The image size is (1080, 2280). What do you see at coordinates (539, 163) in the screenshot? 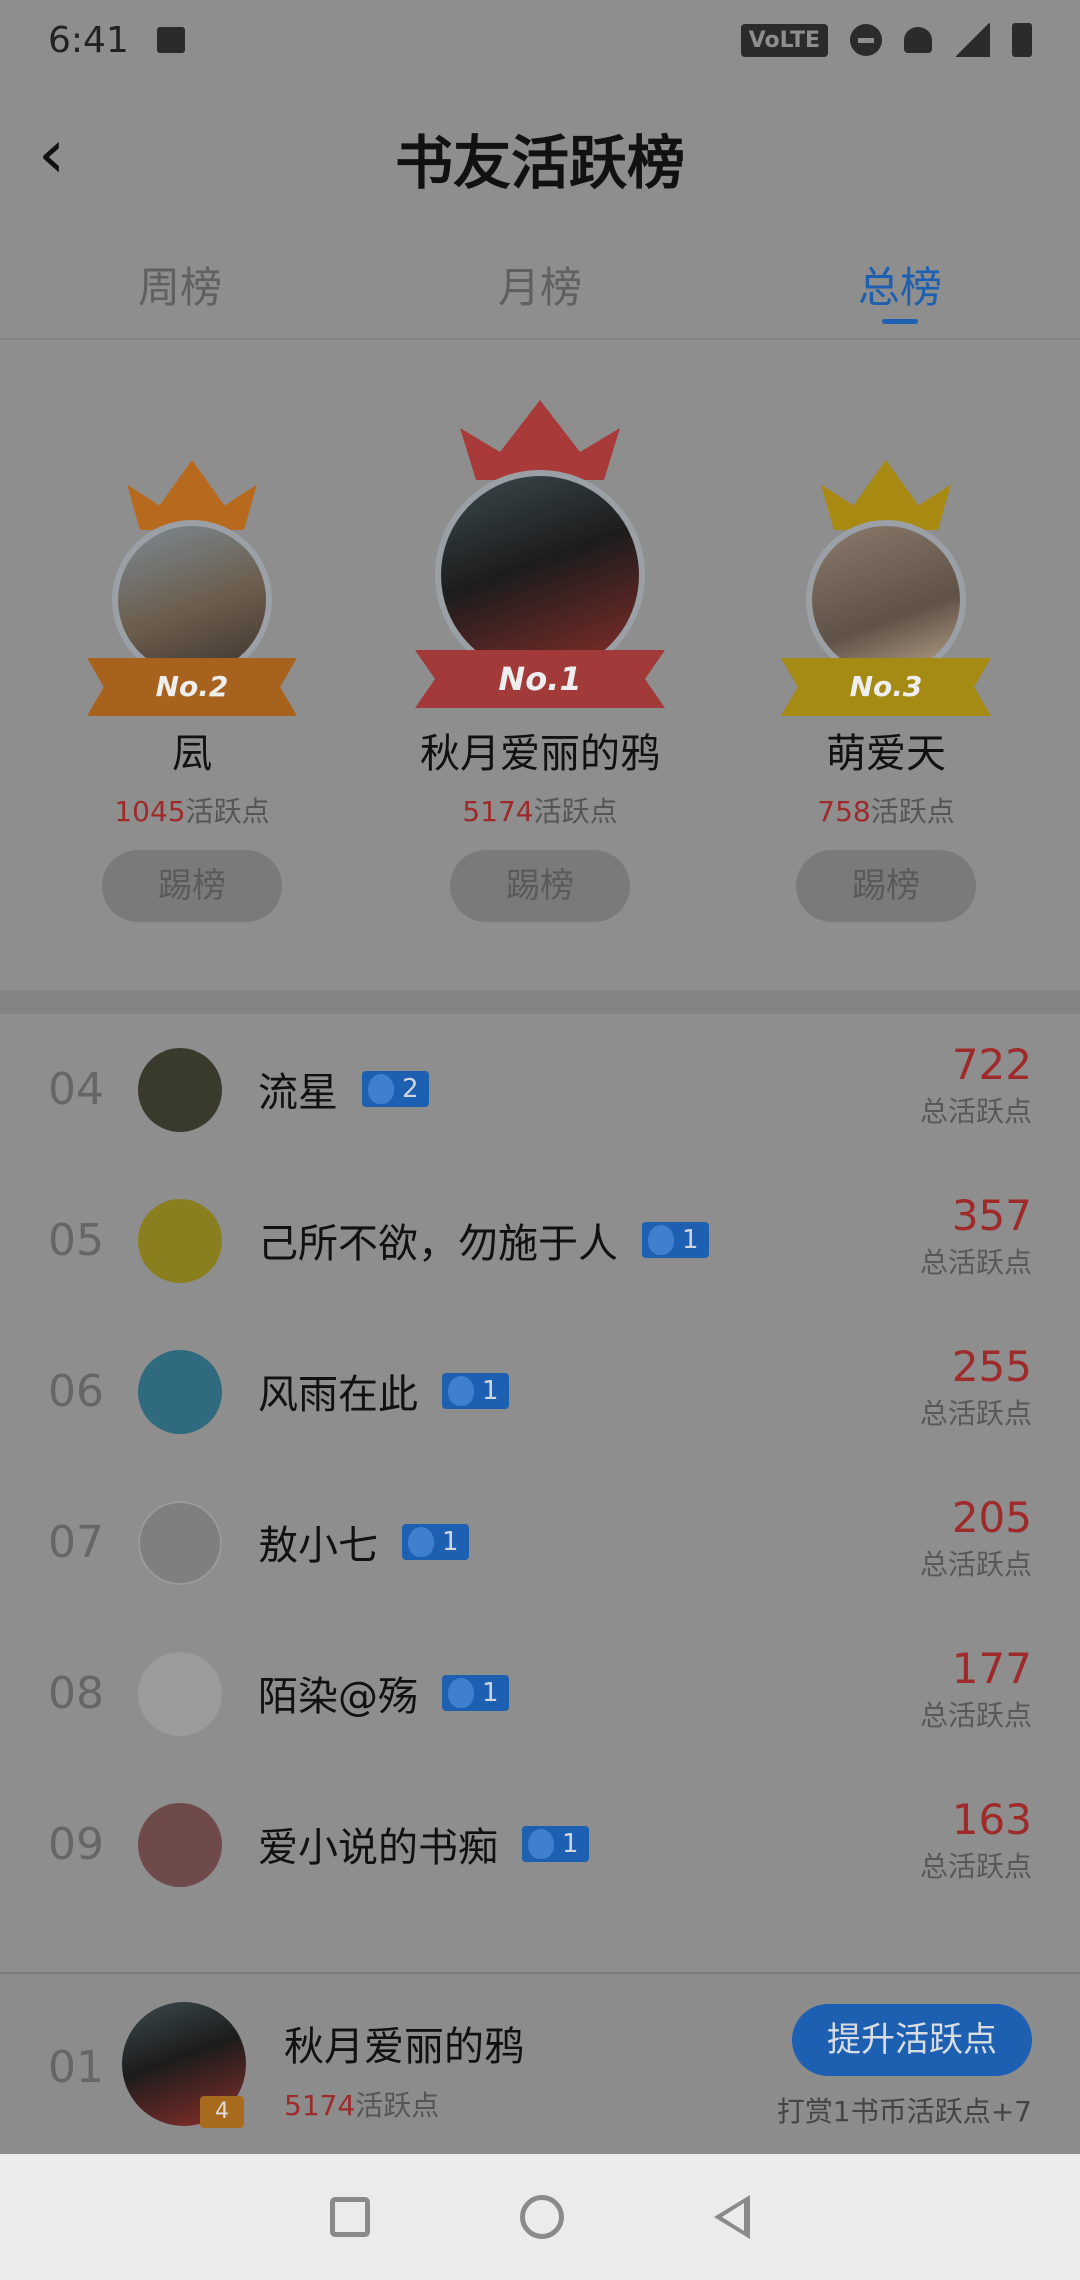
I see `page-title: 书友活跃榜` at bounding box center [539, 163].